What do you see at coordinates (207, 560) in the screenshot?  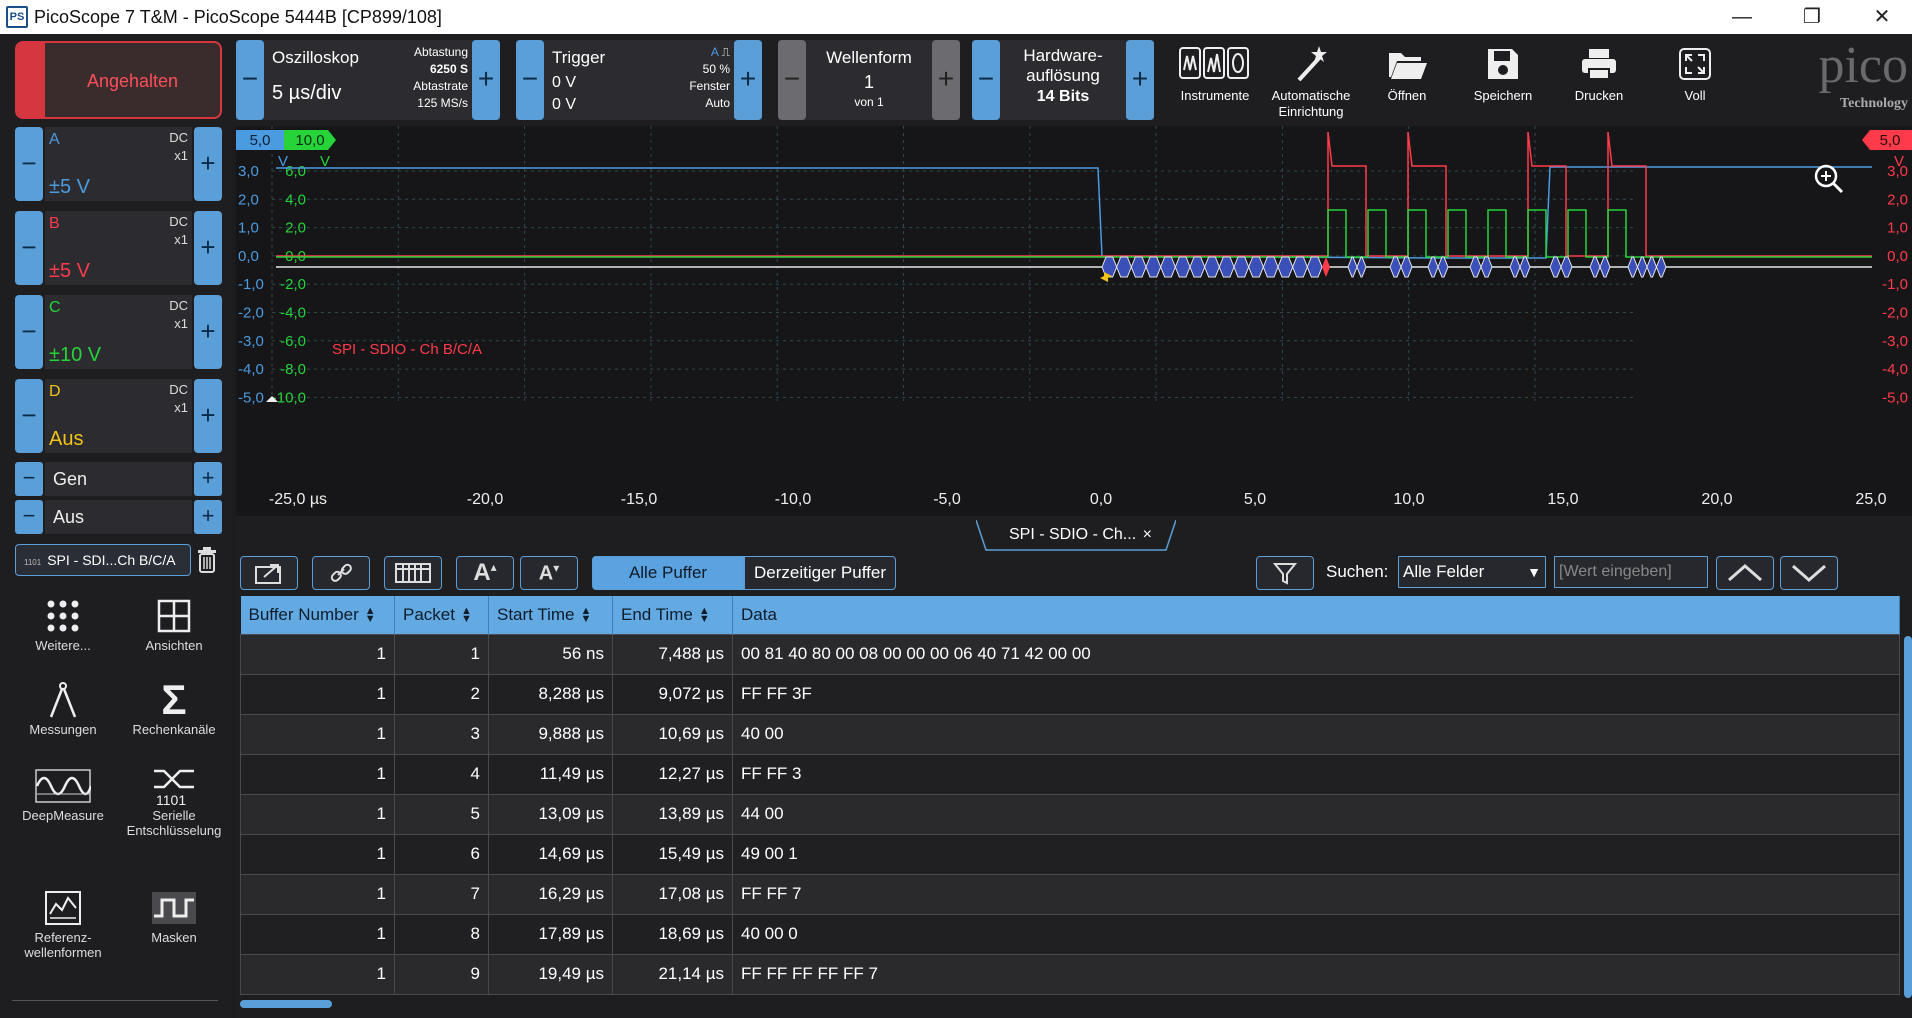 I see `trash-icon` at bounding box center [207, 560].